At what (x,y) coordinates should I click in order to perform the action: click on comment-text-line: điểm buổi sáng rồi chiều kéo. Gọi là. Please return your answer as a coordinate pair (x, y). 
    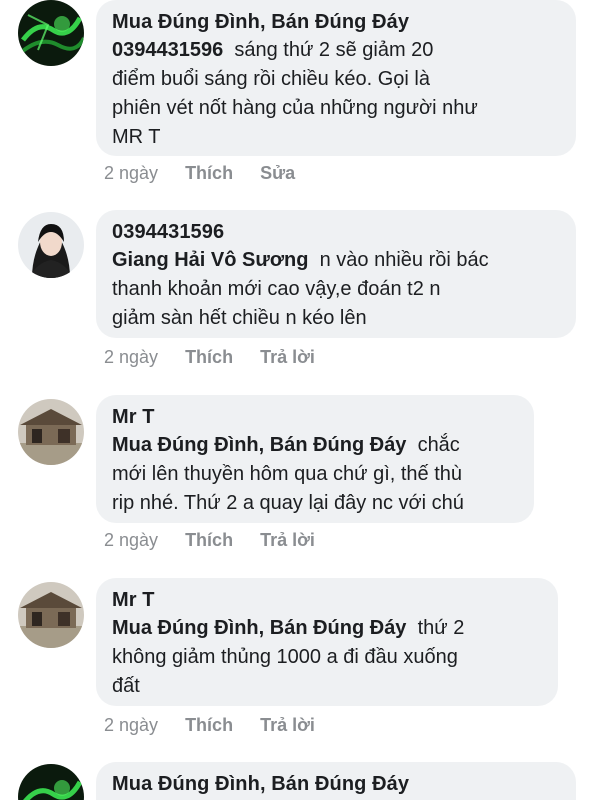
    Looking at the image, I should click on (271, 79).